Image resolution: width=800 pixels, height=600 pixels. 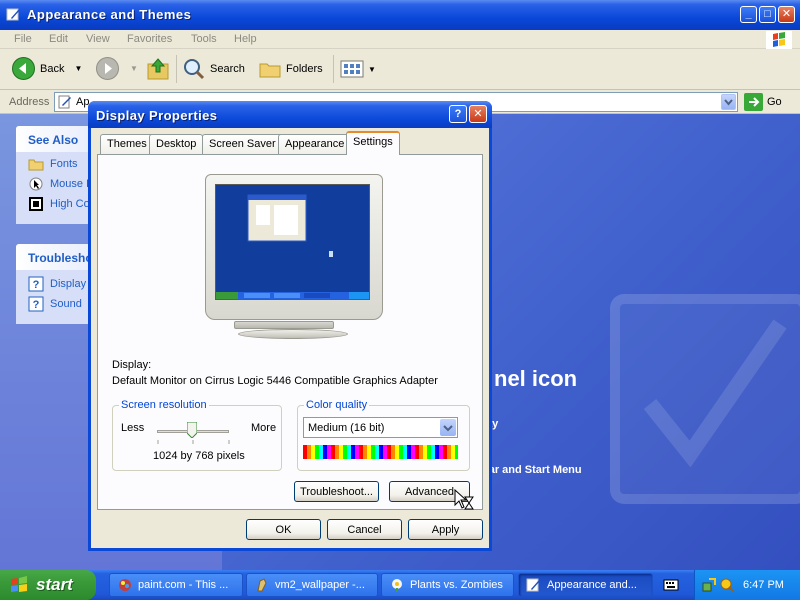 What do you see at coordinates (29, 102) in the screenshot?
I see `address-label: Address` at bounding box center [29, 102].